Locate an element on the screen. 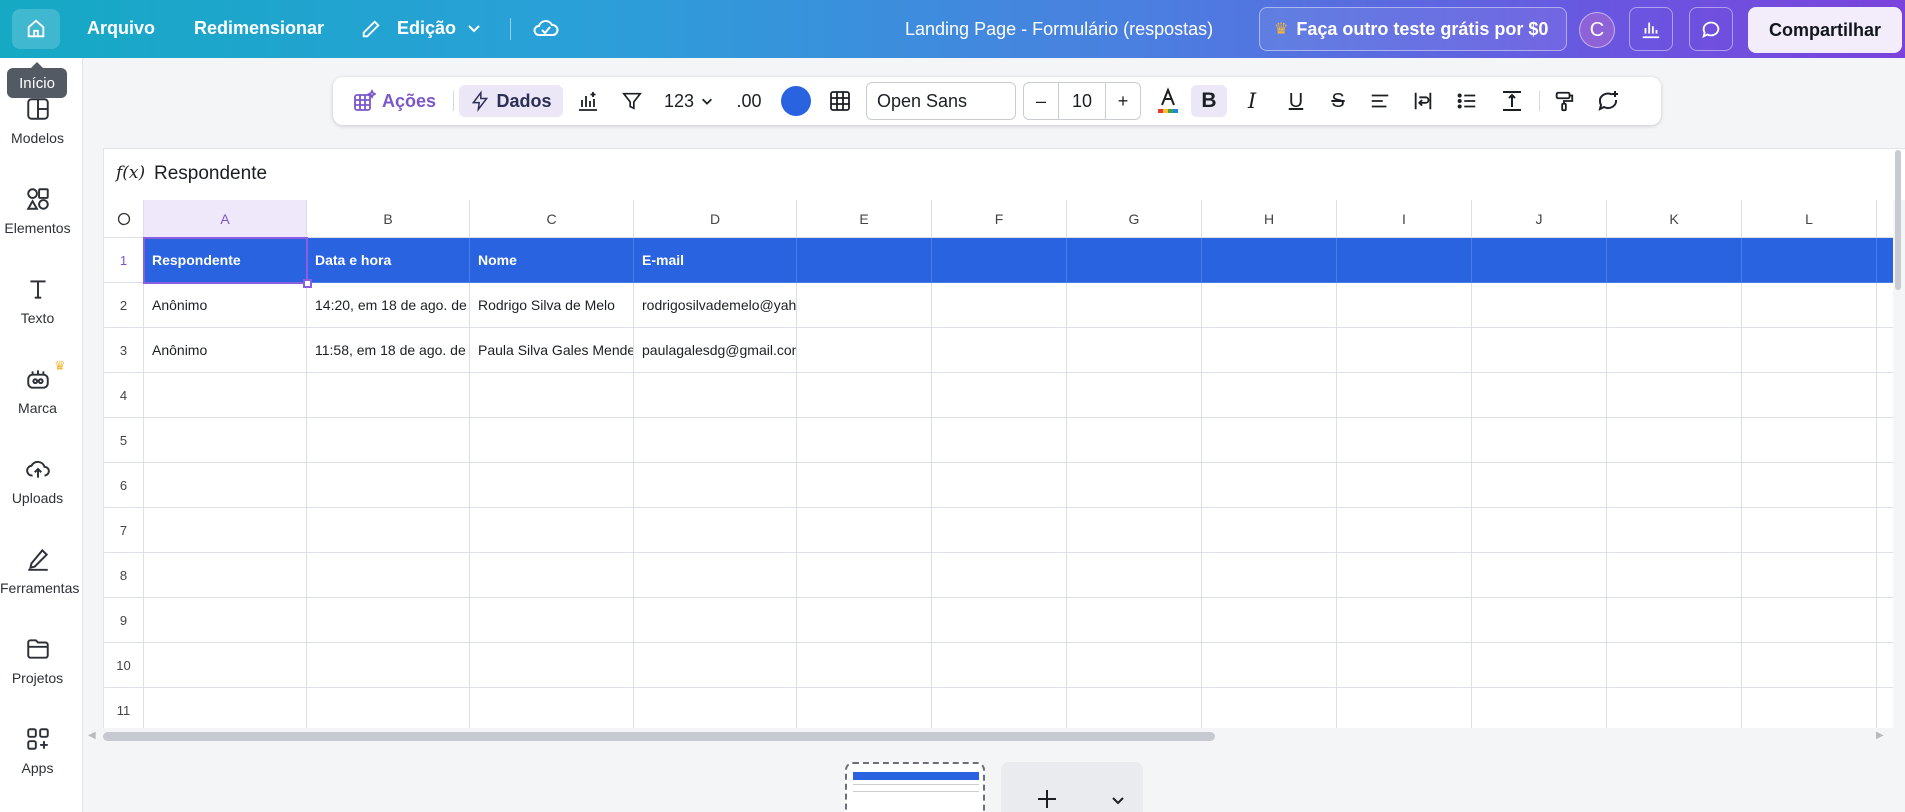 The image size is (1905, 812). horizontal-scrollbar is located at coordinates (659, 736).